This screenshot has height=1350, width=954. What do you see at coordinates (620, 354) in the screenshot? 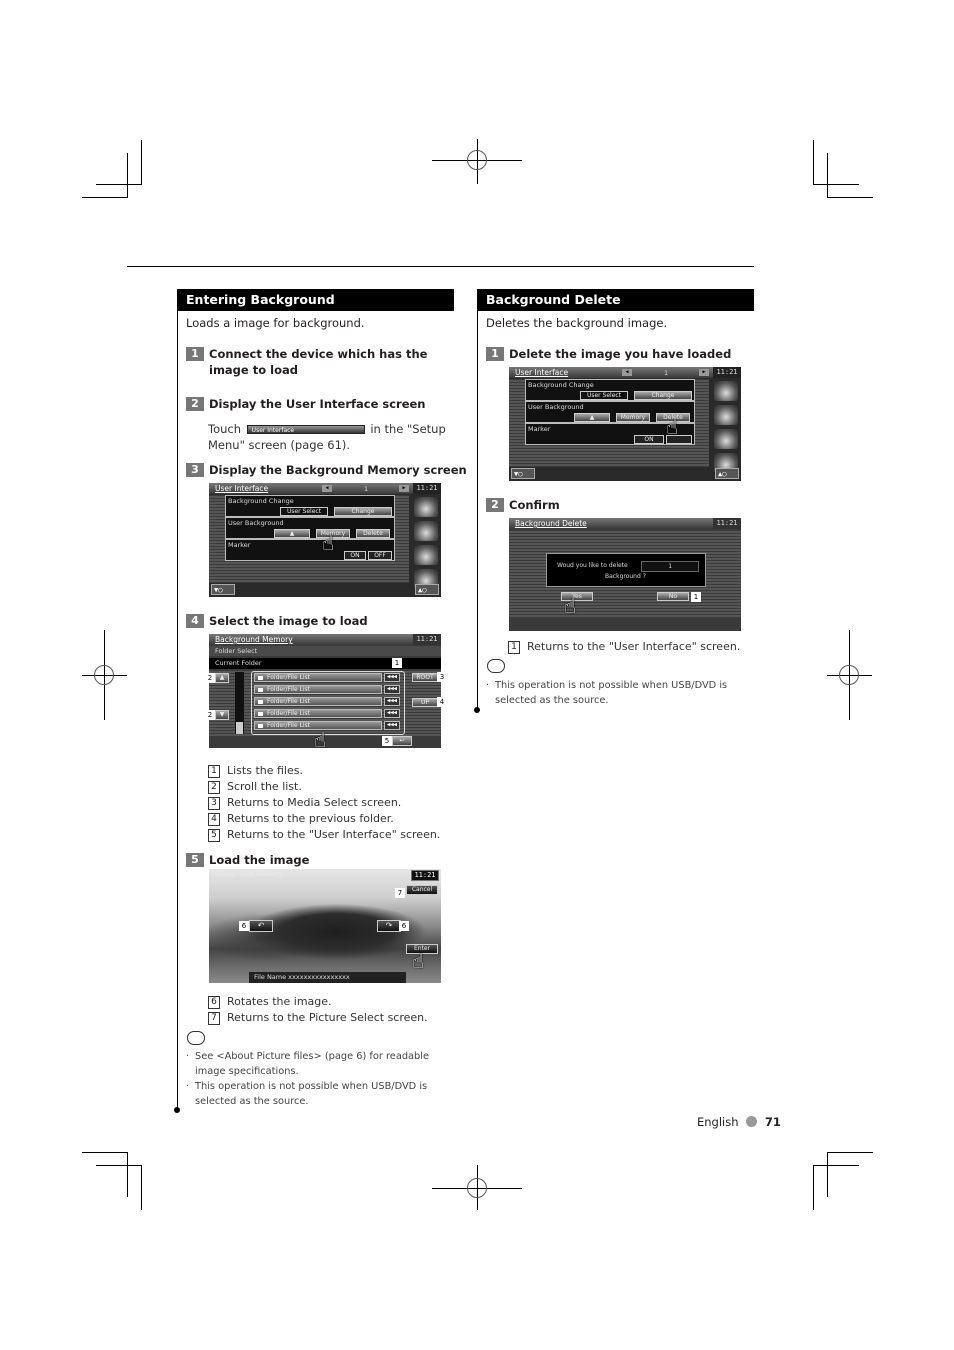
I see `step-text: Delete the image you have loaded` at bounding box center [620, 354].